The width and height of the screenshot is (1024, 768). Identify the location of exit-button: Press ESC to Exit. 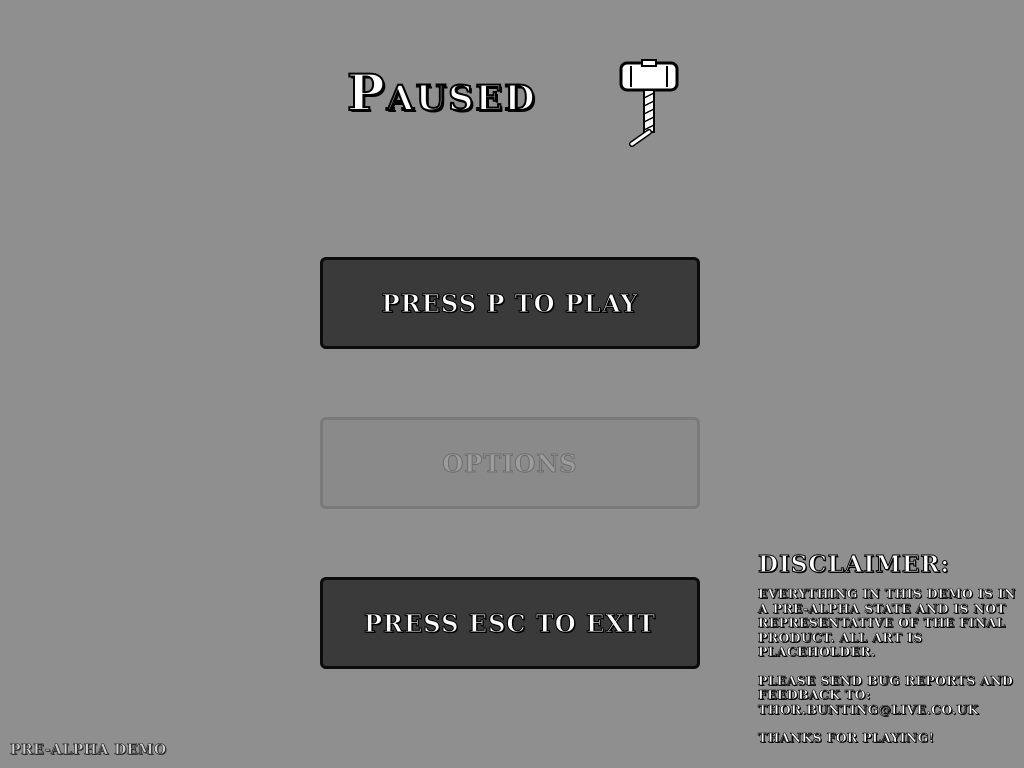
(510, 623).